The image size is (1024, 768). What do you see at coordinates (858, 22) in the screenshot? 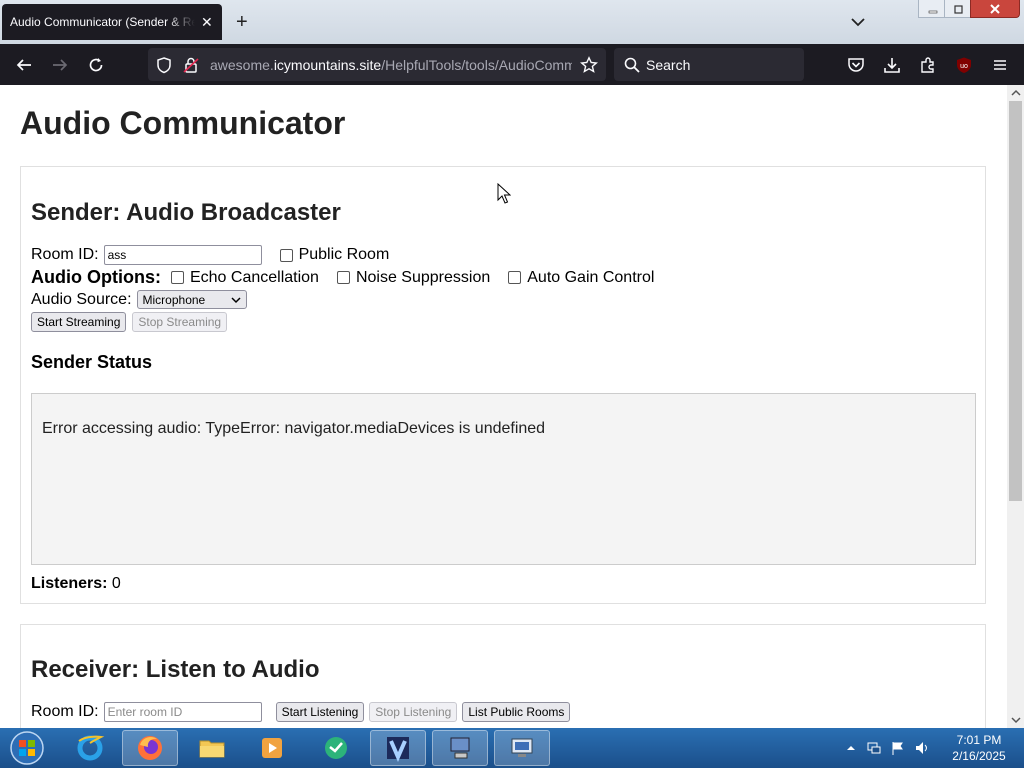
I see `tab-list-chevron-icon` at bounding box center [858, 22].